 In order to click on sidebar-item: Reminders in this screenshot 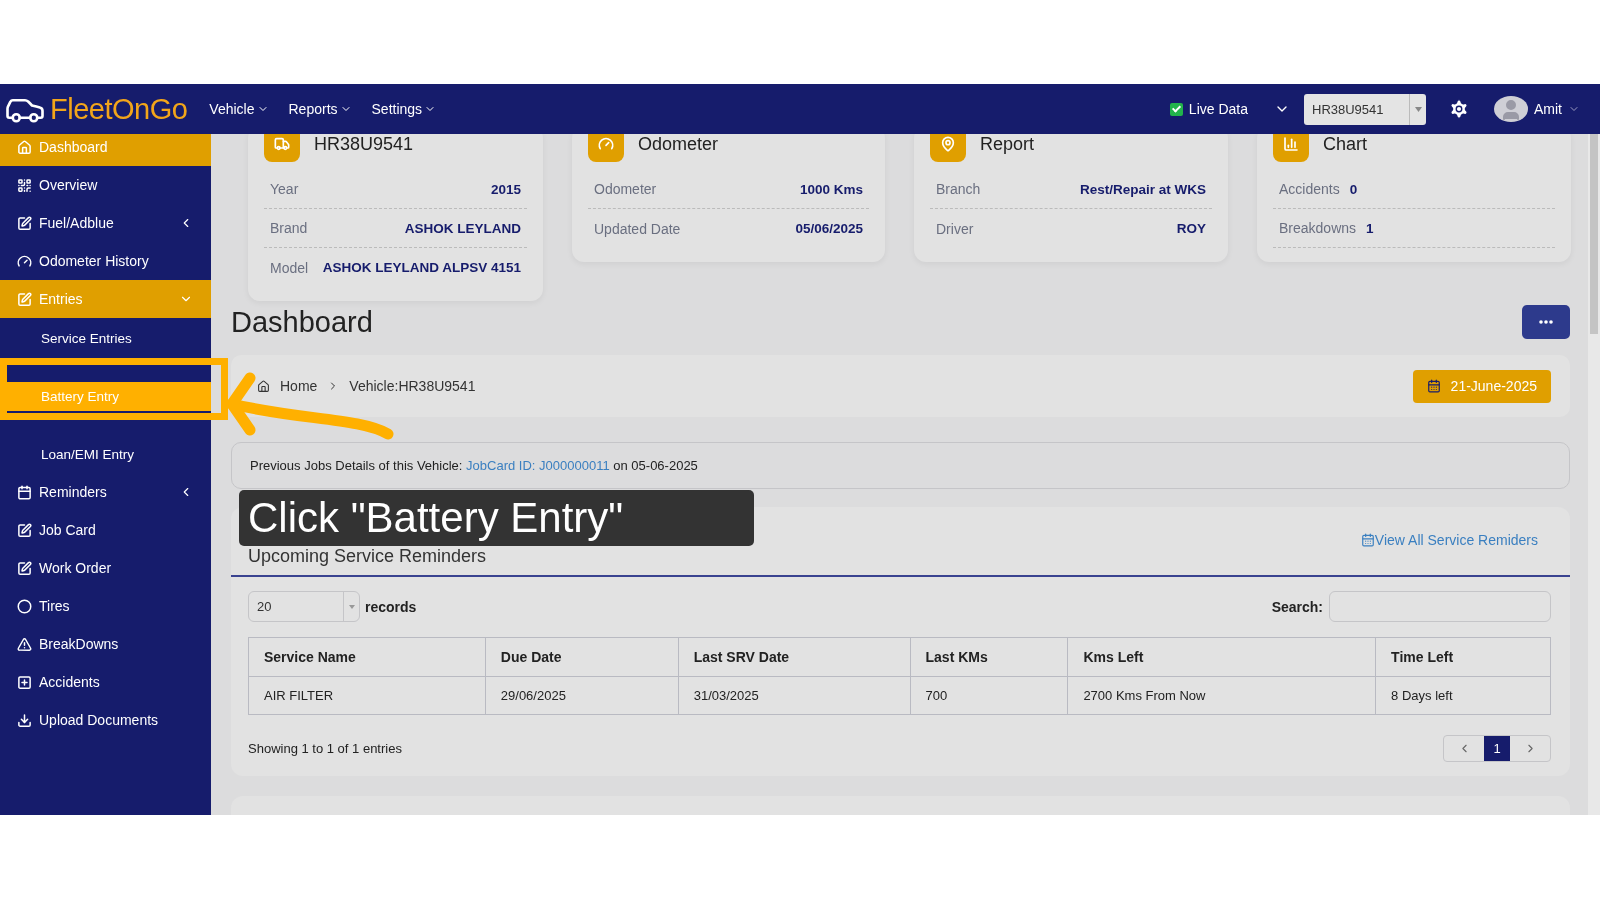, I will do `click(105, 492)`.